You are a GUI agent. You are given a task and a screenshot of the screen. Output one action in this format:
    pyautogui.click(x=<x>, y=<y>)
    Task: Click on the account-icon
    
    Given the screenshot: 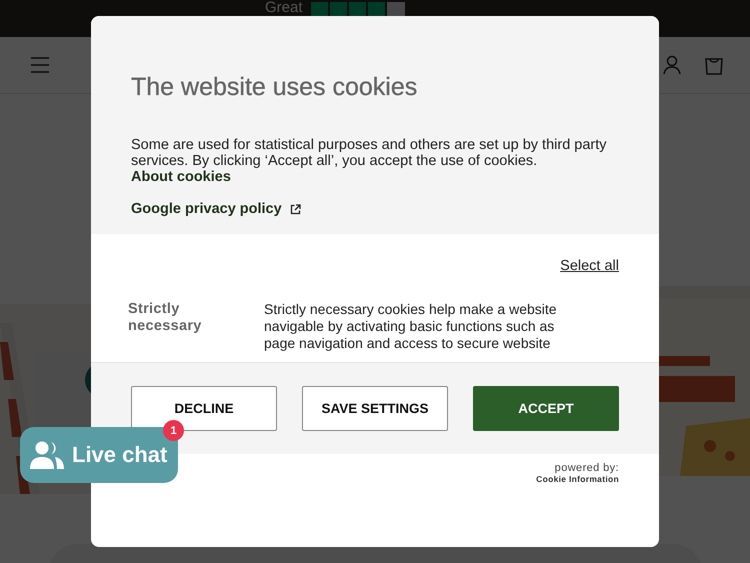 What is the action you would take?
    pyautogui.click(x=672, y=65)
    